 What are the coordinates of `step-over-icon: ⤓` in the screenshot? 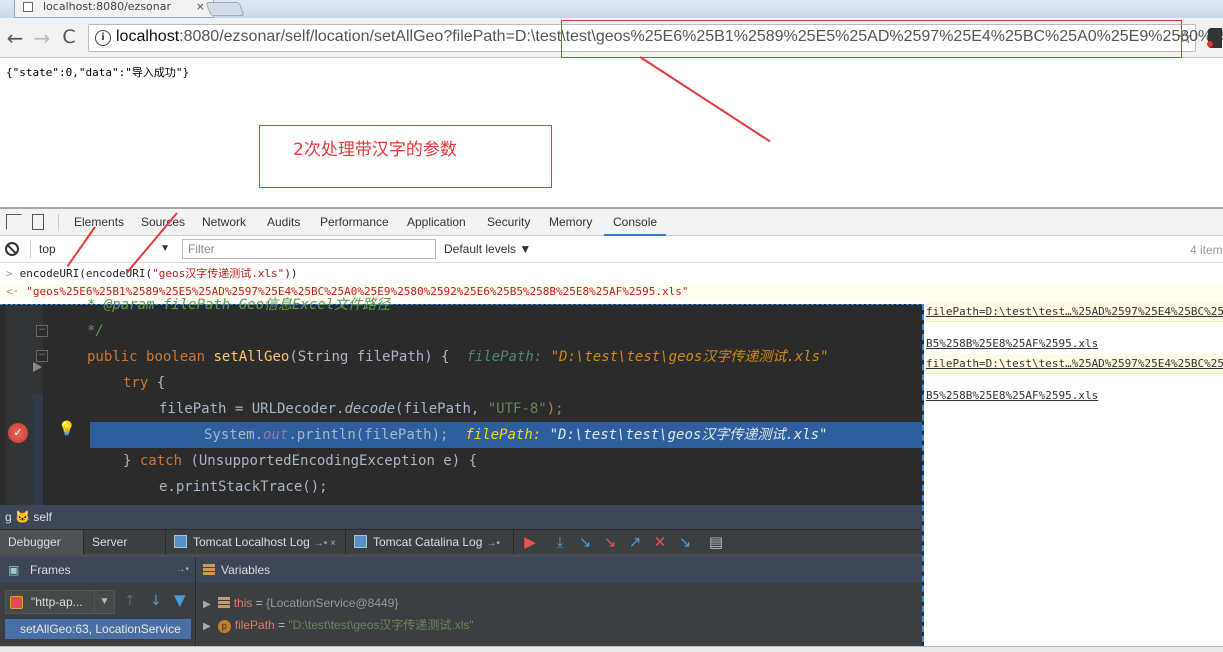 It's located at (560, 542).